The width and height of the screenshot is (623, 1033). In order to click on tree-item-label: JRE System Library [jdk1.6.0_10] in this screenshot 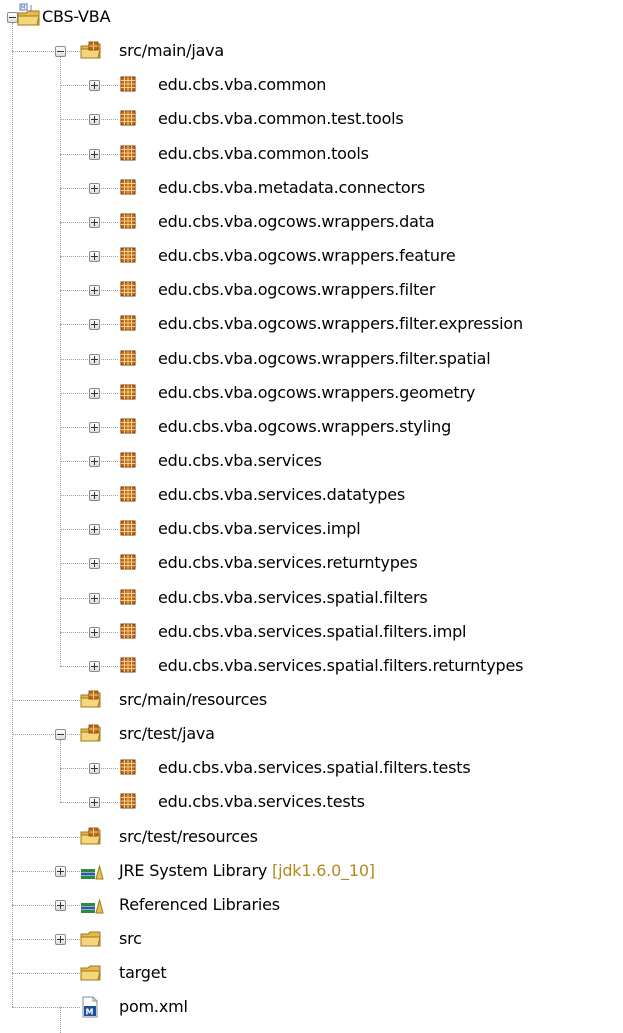, I will do `click(247, 871)`.